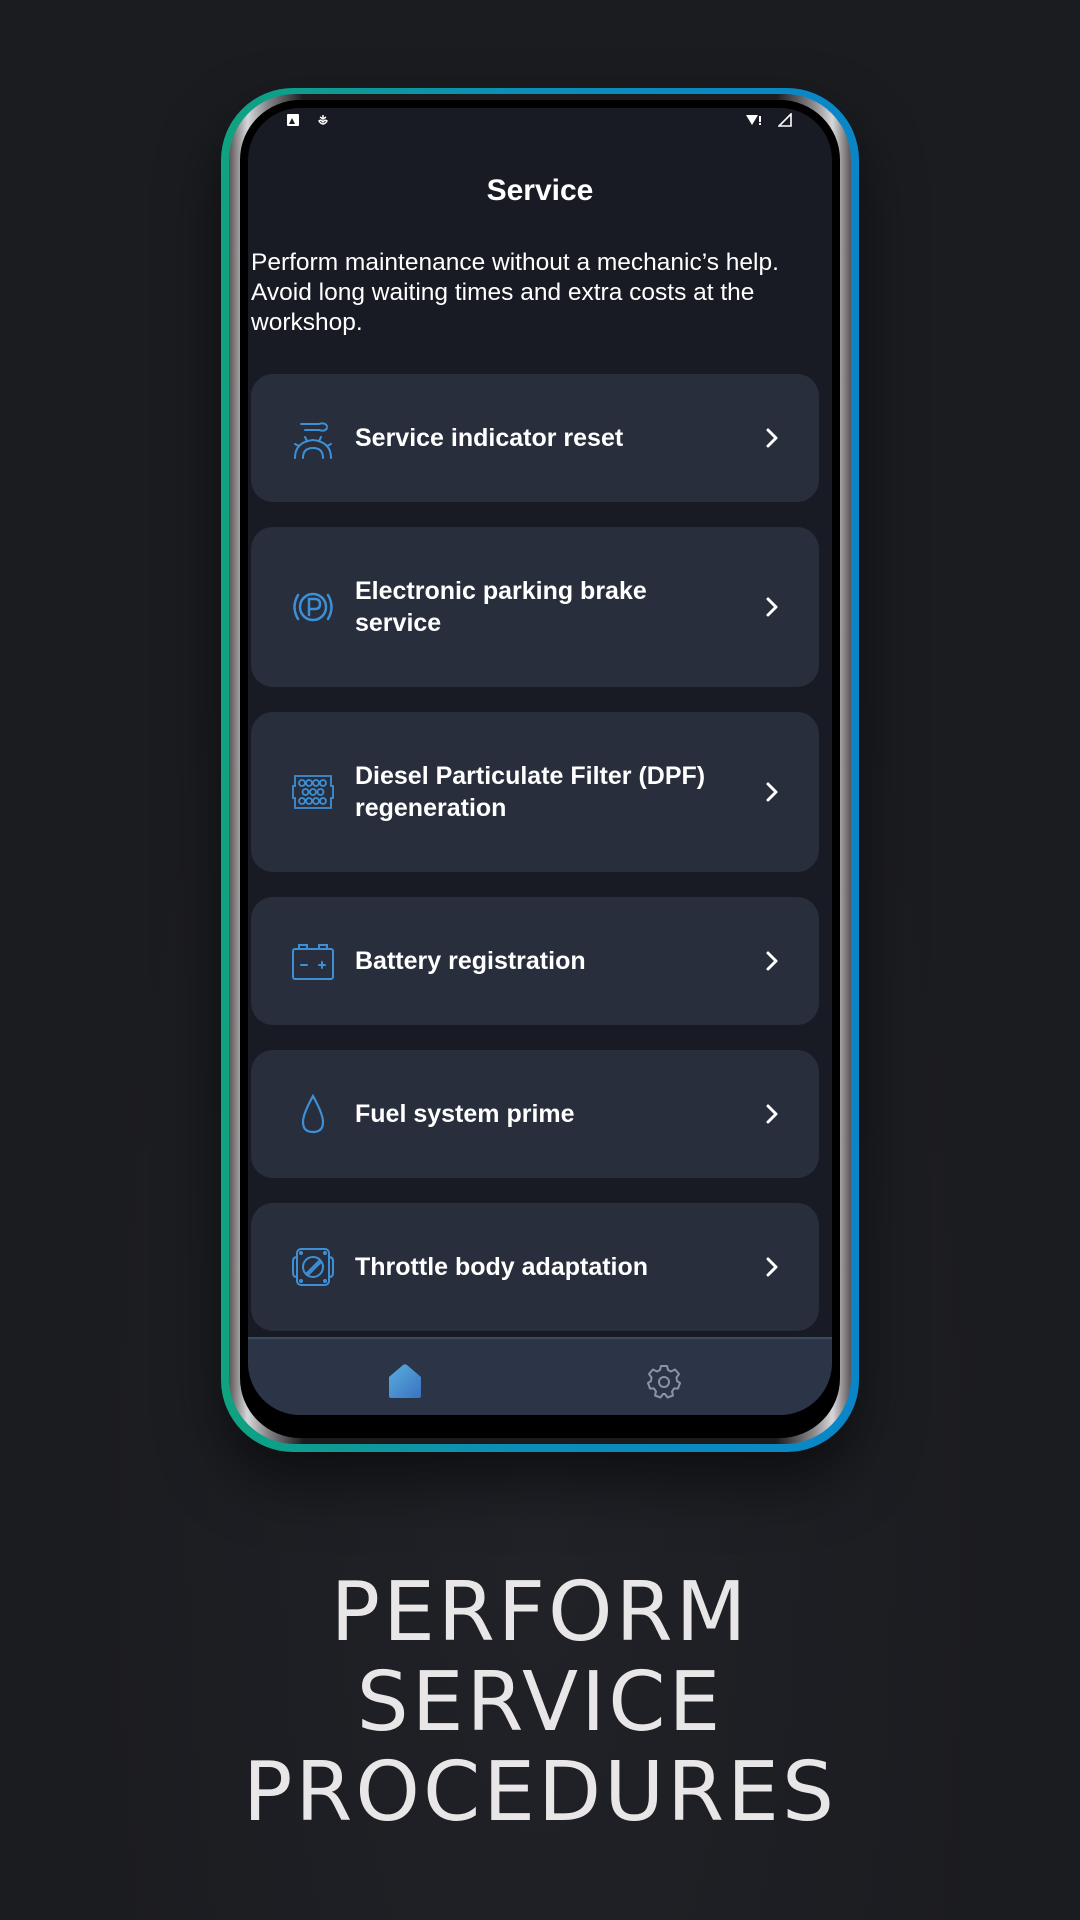 This screenshot has width=1080, height=1920. What do you see at coordinates (785, 120) in the screenshot?
I see `cellular-signal-icon` at bounding box center [785, 120].